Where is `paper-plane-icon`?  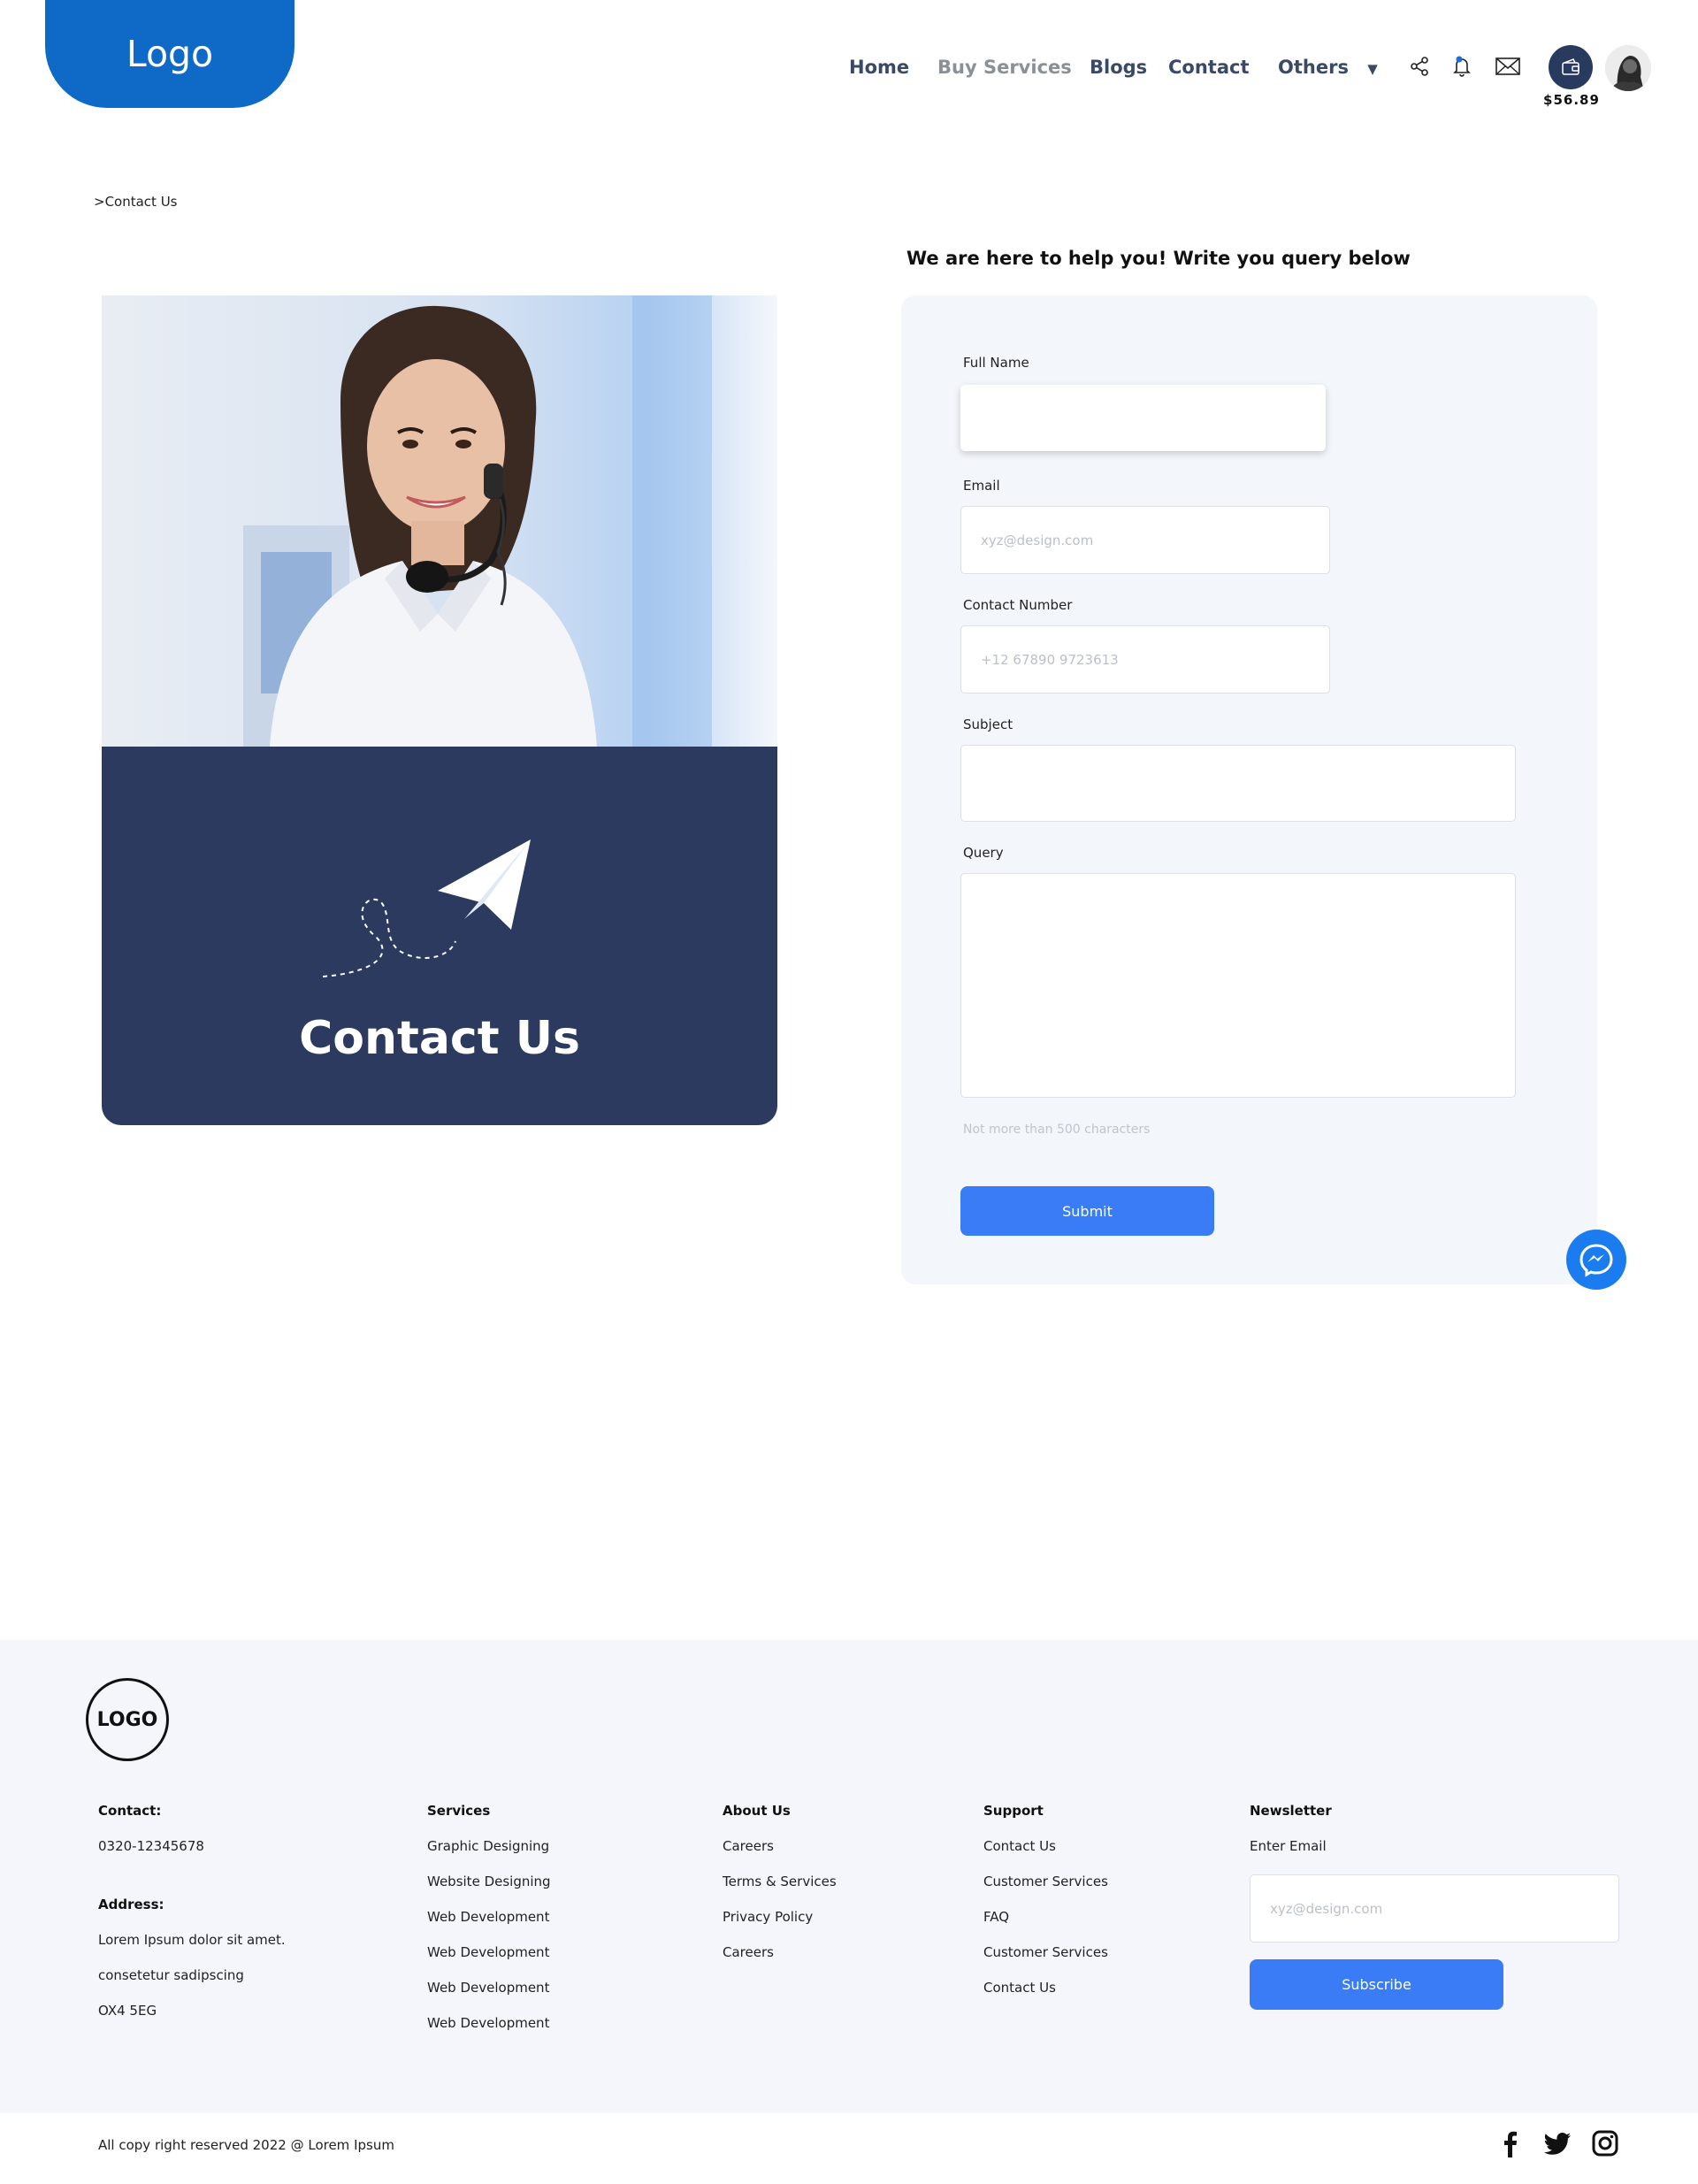
paper-plane-icon is located at coordinates (427, 908).